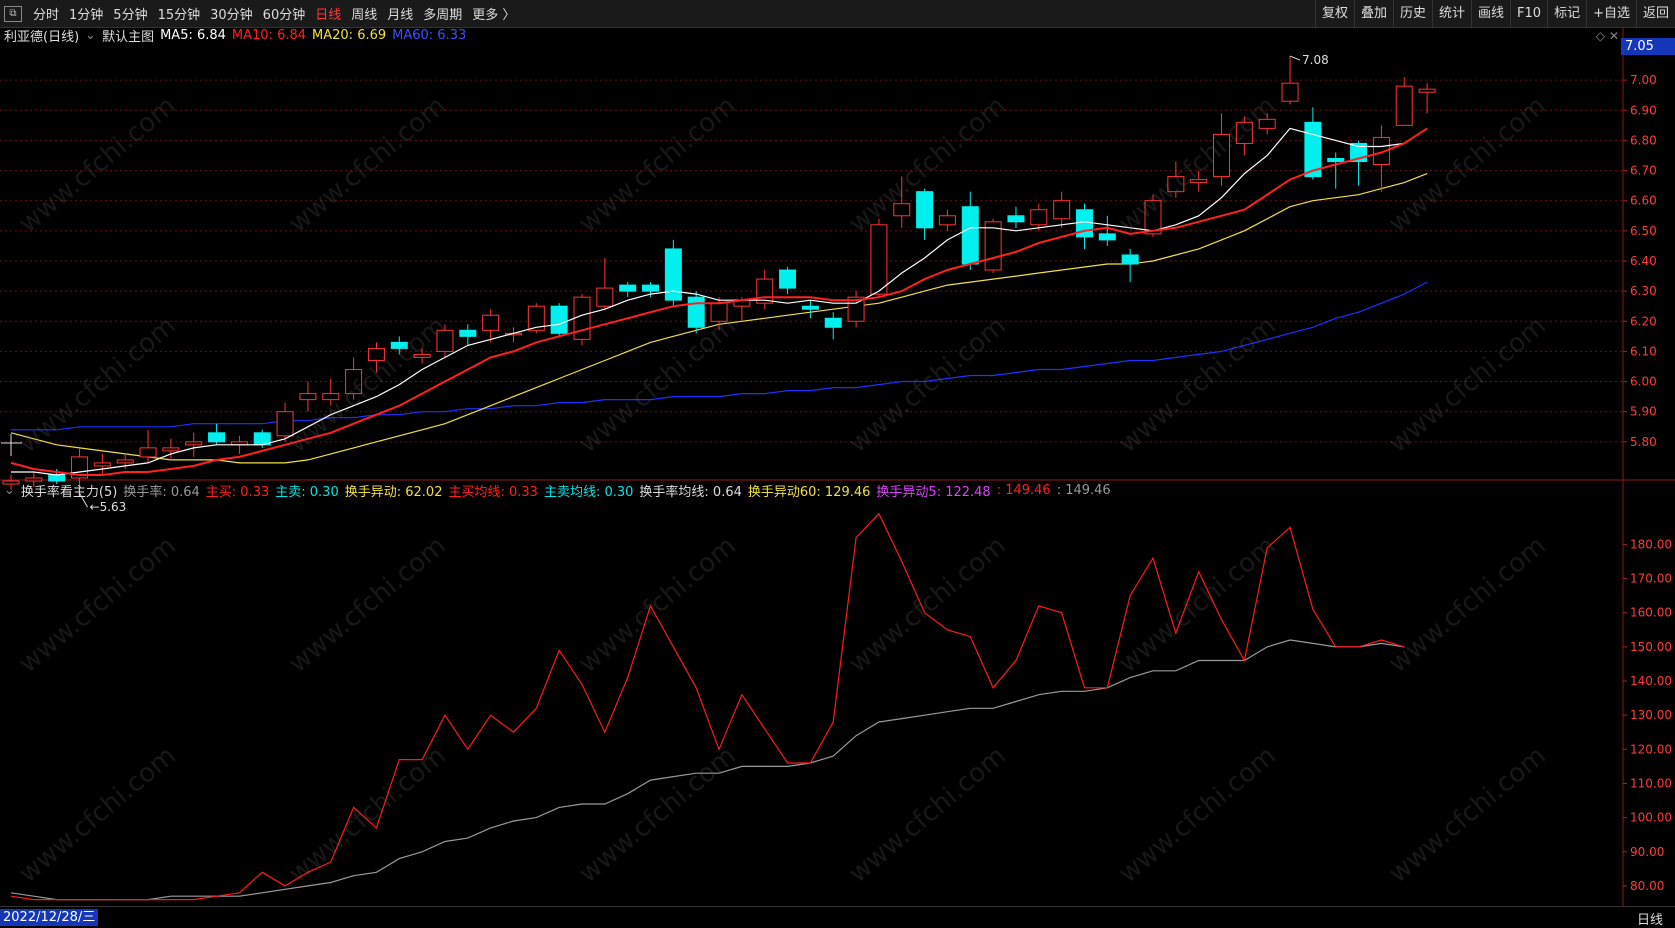 Image resolution: width=1675 pixels, height=928 pixels. I want to click on close-icon: ✕, so click(1614, 36).